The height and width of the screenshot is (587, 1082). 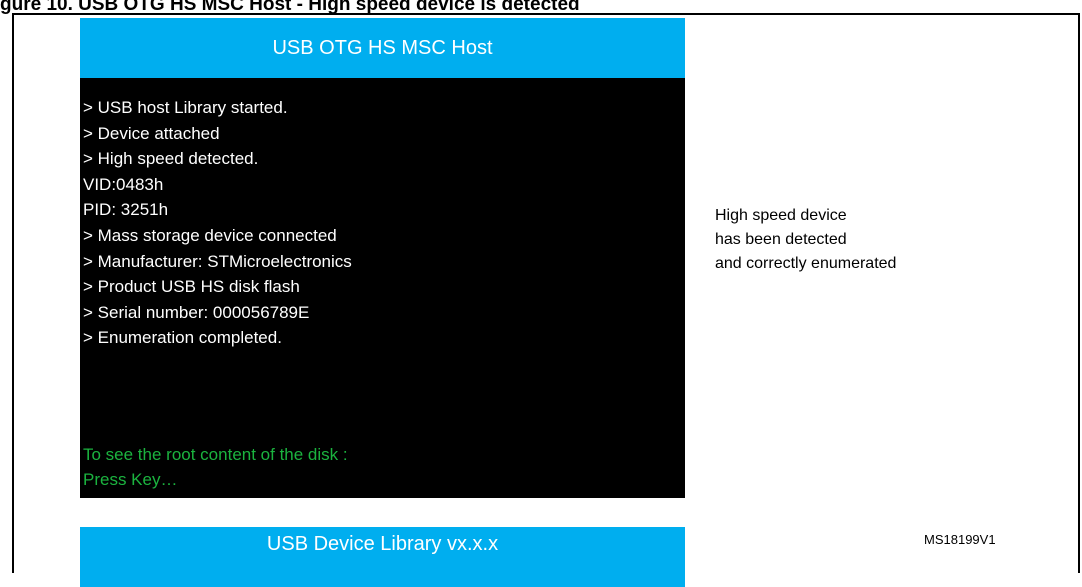 I want to click on header-title: USB OTG HS MSC Host, so click(x=382, y=47).